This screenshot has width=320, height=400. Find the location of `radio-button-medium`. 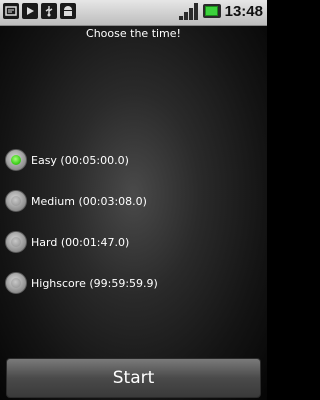

radio-button-medium is located at coordinates (16, 201).